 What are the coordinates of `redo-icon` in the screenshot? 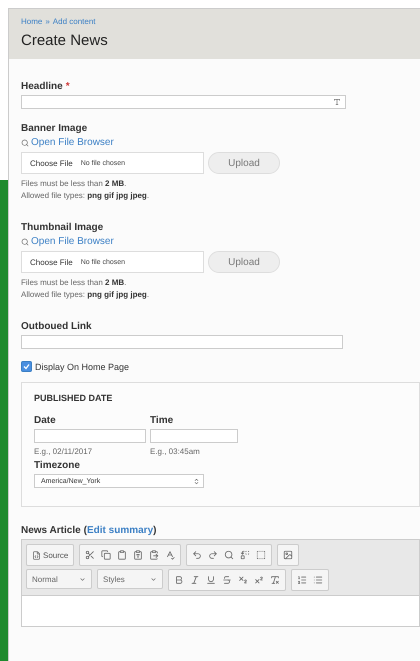 It's located at (213, 555).